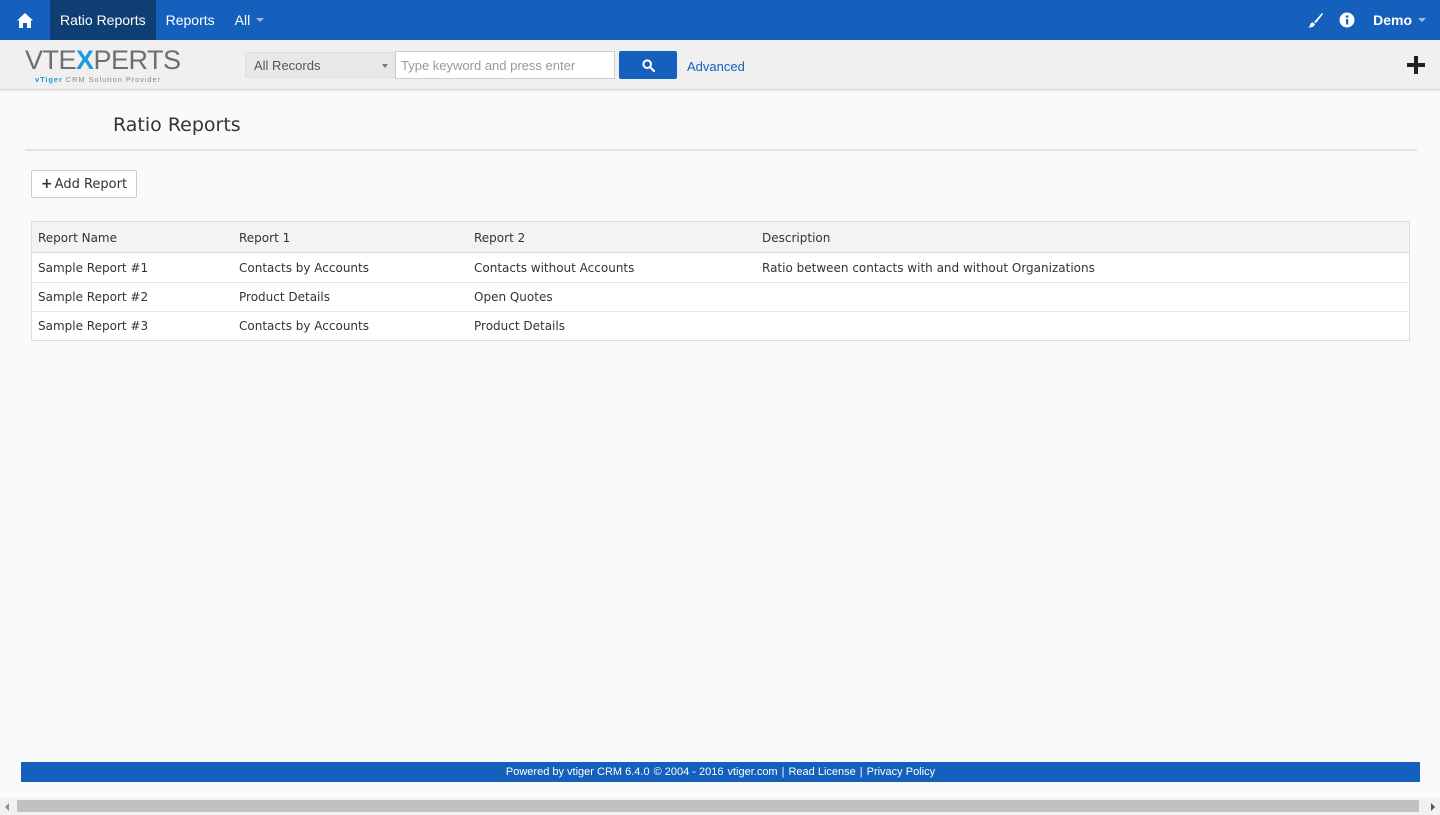  I want to click on brush-icon, so click(1315, 20).